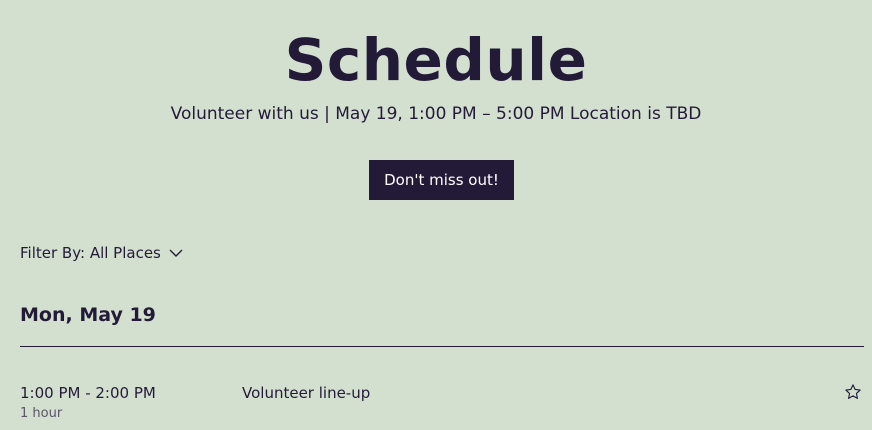 The width and height of the screenshot is (872, 430). Describe the element at coordinates (90, 253) in the screenshot. I see `filter-label: Filter By: All Places` at that location.